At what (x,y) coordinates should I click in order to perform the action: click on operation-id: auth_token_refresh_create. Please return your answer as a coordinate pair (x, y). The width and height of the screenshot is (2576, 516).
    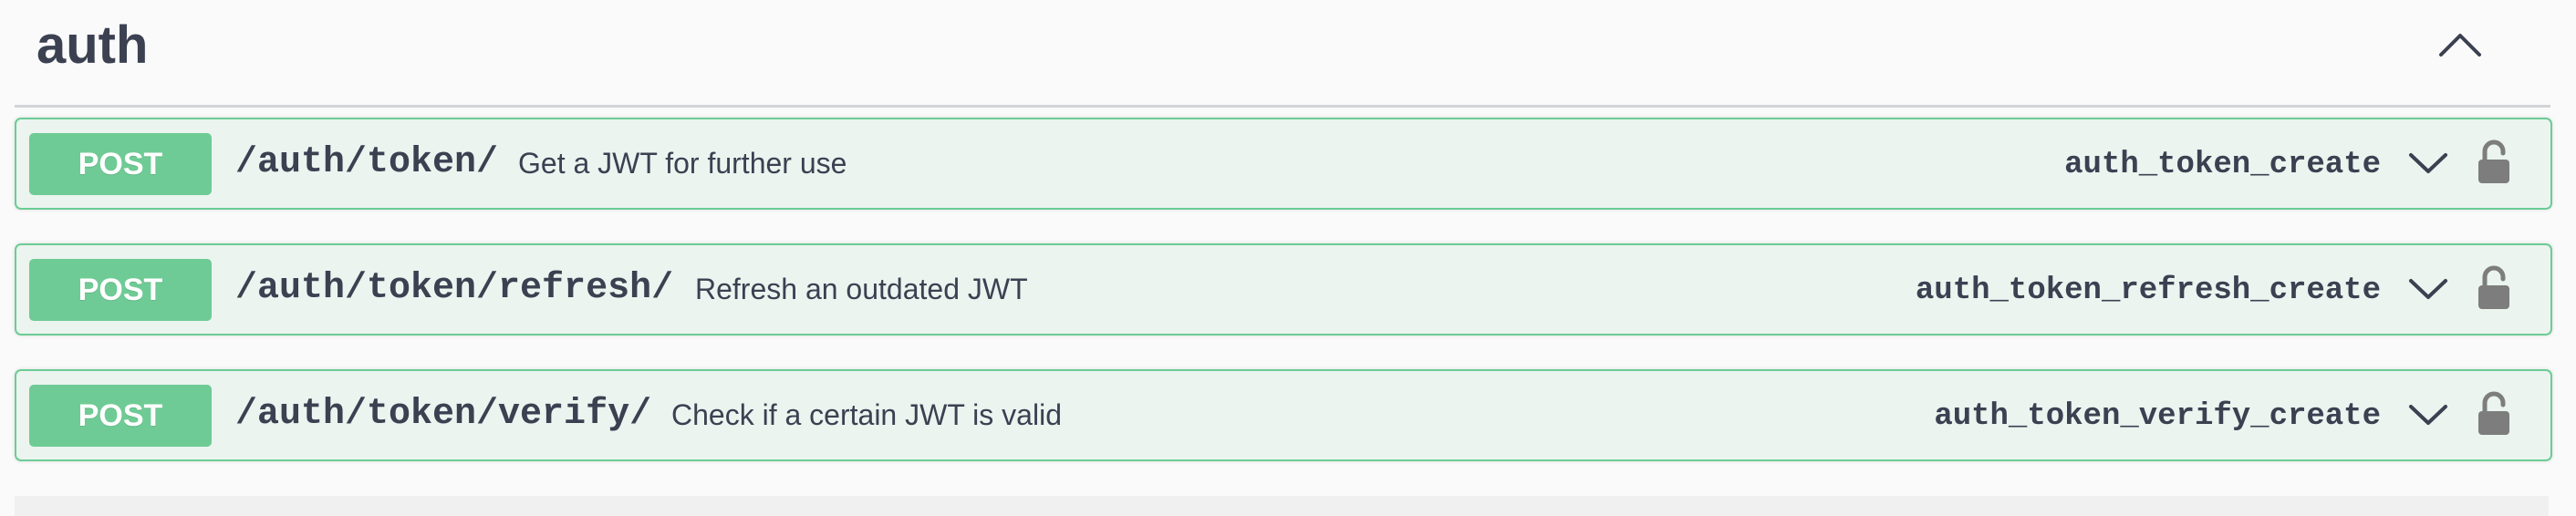
    Looking at the image, I should click on (2148, 290).